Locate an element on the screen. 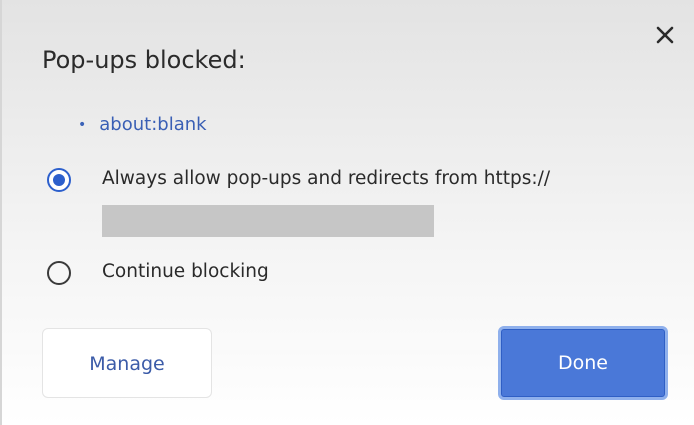 The height and width of the screenshot is (425, 694). always-allow-radio is located at coordinates (59, 180).